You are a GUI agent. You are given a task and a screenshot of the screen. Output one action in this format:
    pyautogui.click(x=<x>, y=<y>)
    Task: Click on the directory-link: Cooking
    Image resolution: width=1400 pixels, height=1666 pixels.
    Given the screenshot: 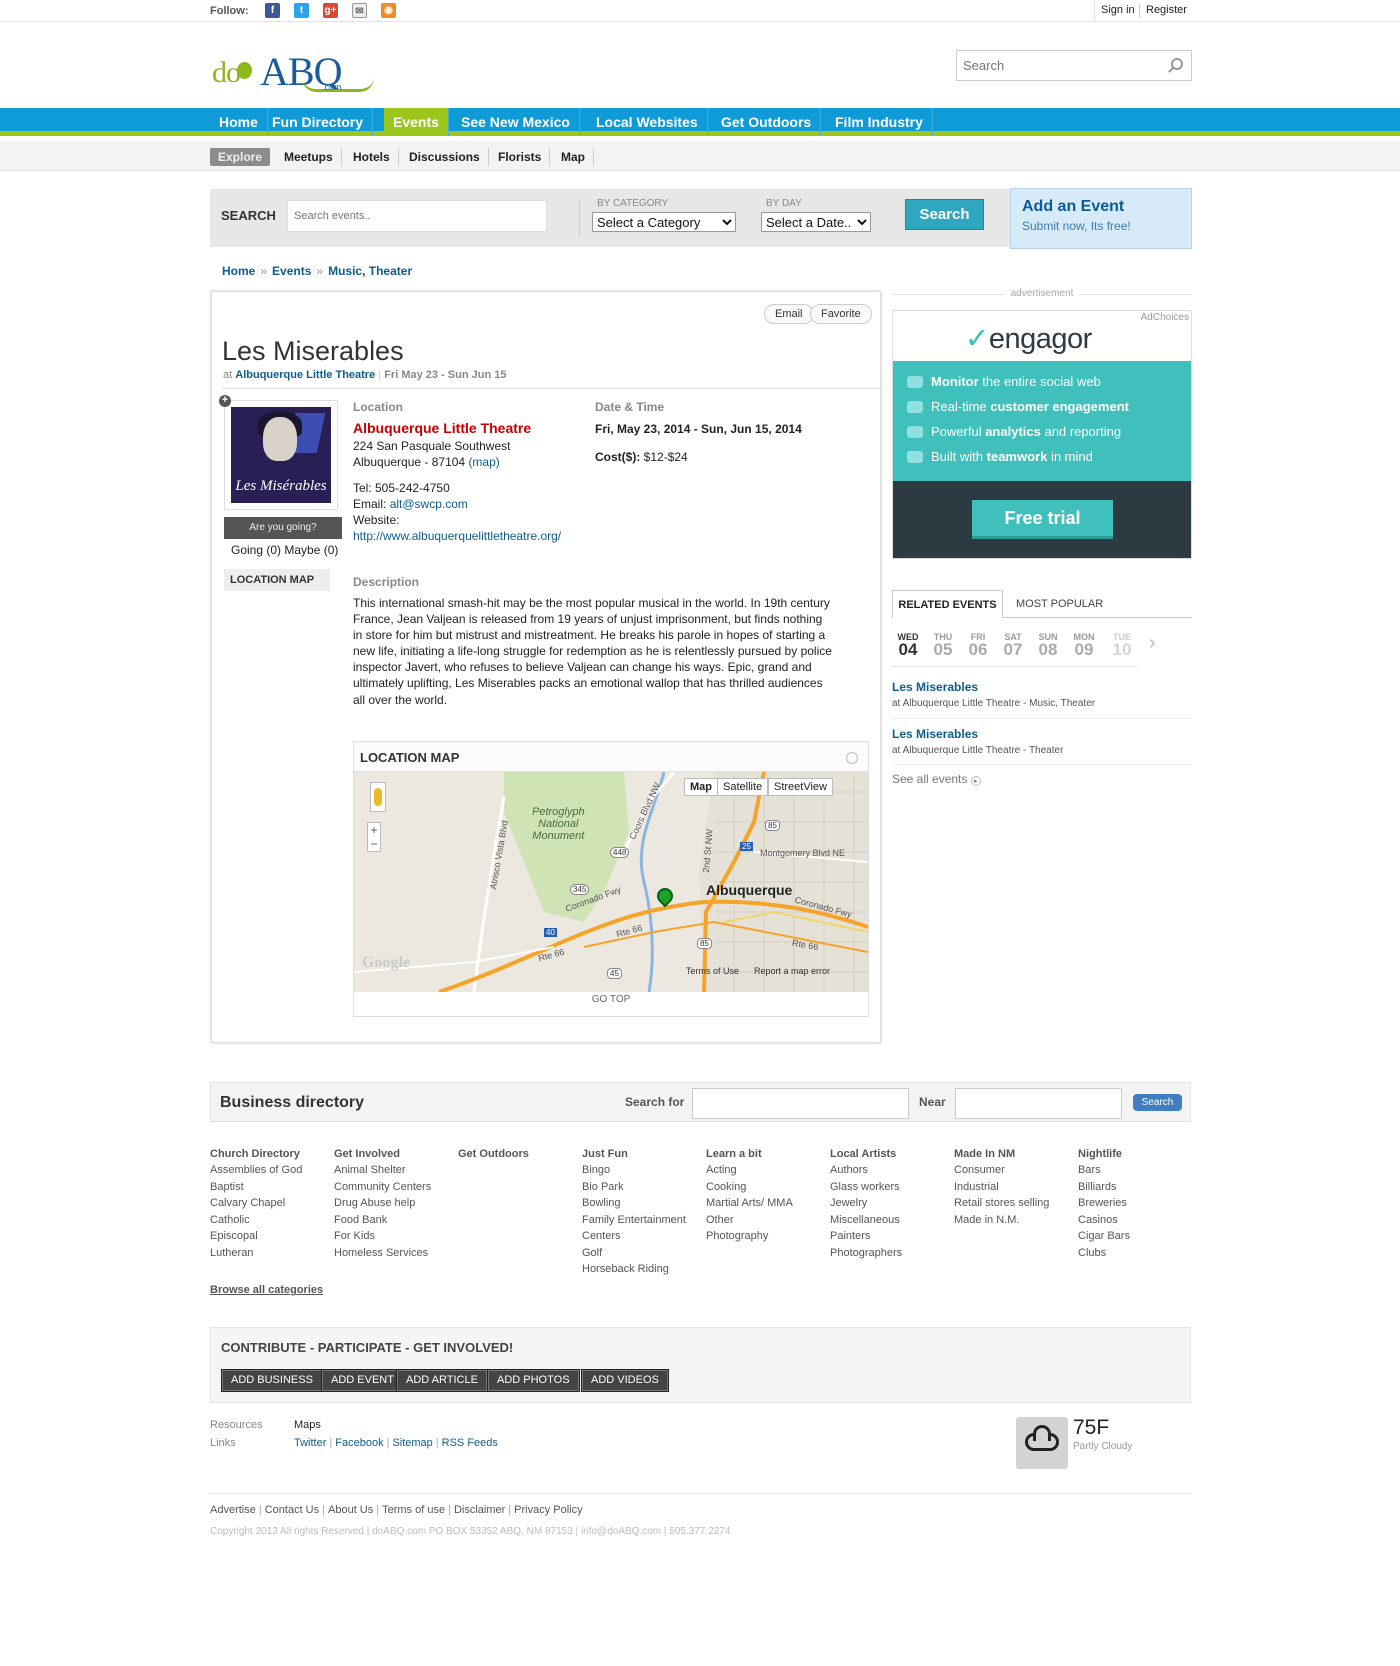 What is the action you would take?
    pyautogui.click(x=766, y=1187)
    